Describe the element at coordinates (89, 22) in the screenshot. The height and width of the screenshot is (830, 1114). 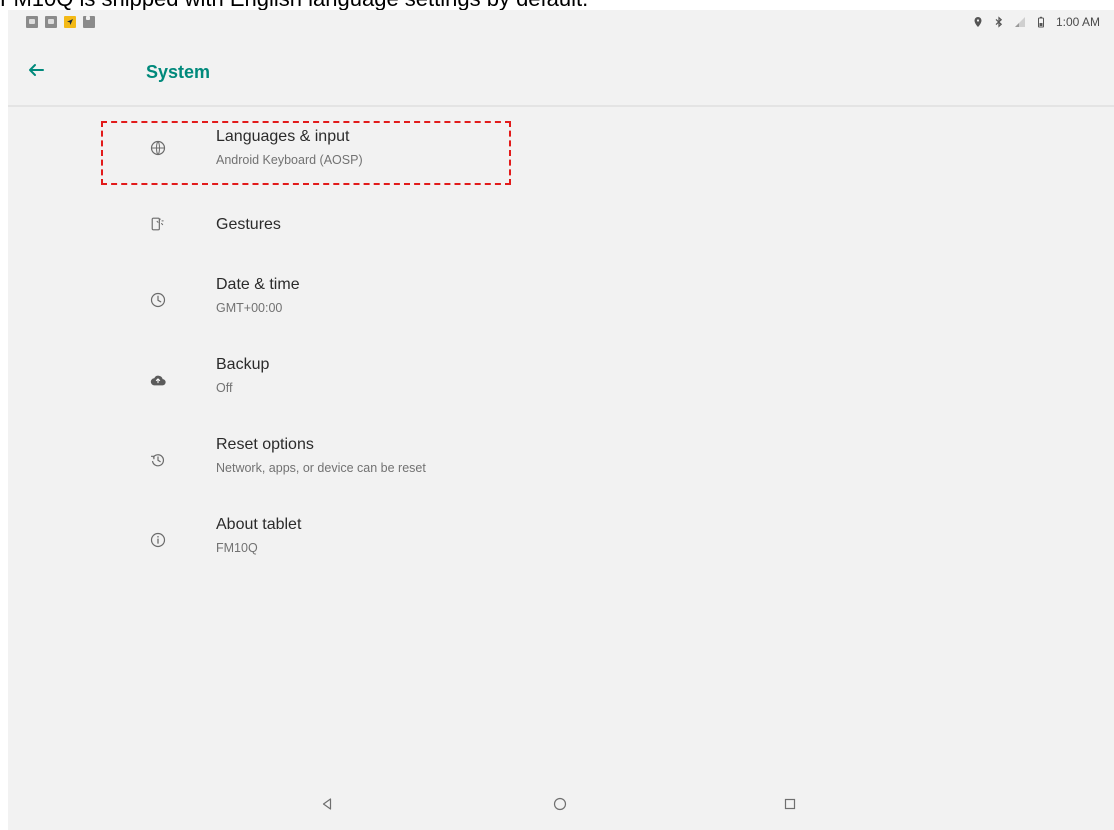
I see `sd-card-icon` at that location.